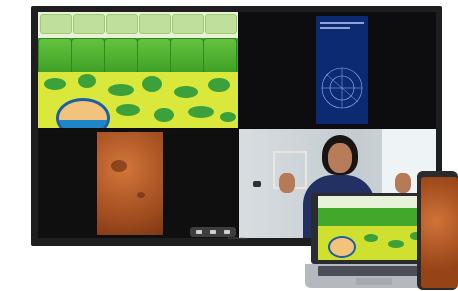 The height and width of the screenshot is (291, 458). I want to click on layout-icon, so click(199, 232).